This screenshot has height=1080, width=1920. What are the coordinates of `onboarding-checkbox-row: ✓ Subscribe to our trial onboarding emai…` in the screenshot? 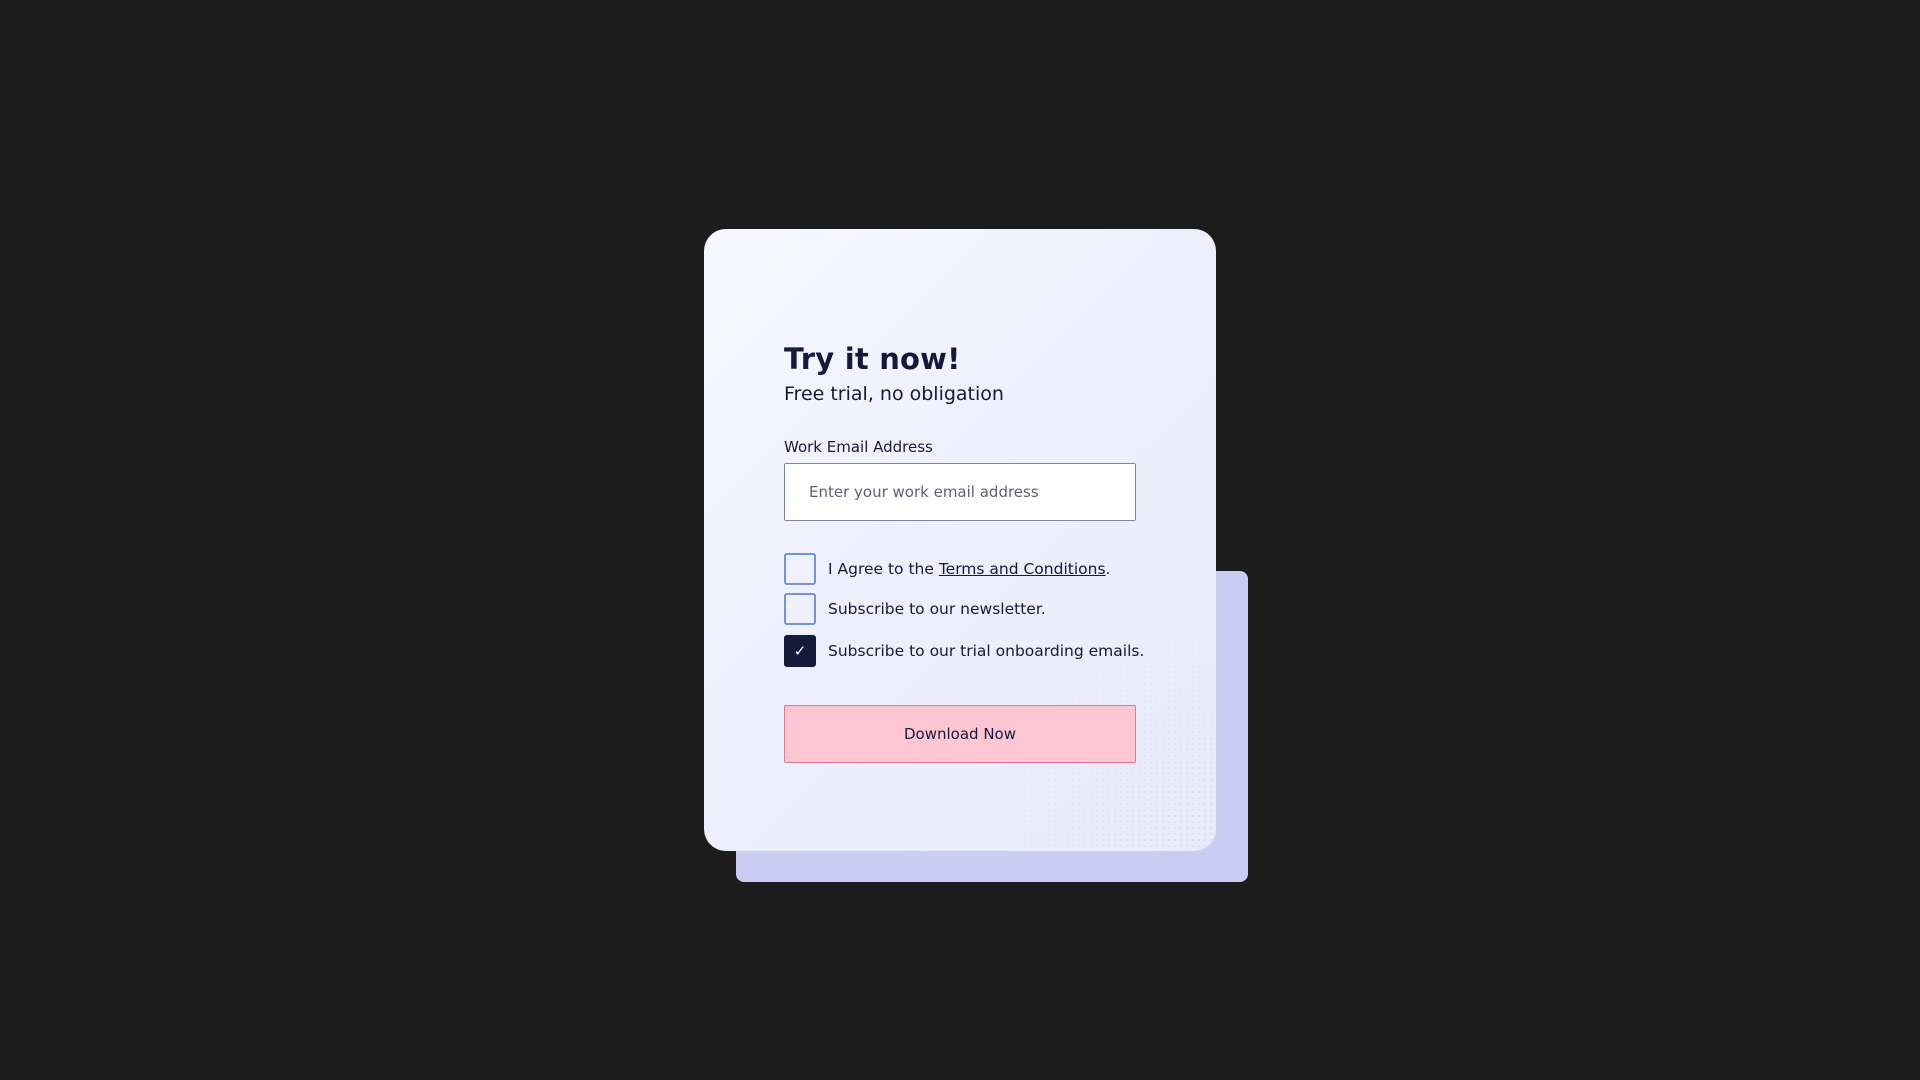 It's located at (964, 651).